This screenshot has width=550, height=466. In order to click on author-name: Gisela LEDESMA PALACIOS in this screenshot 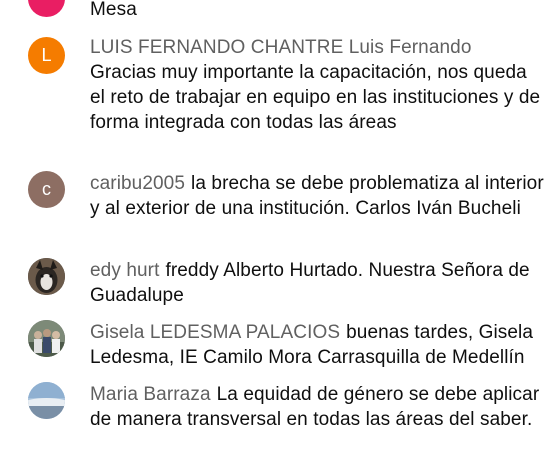, I will do `click(215, 332)`.